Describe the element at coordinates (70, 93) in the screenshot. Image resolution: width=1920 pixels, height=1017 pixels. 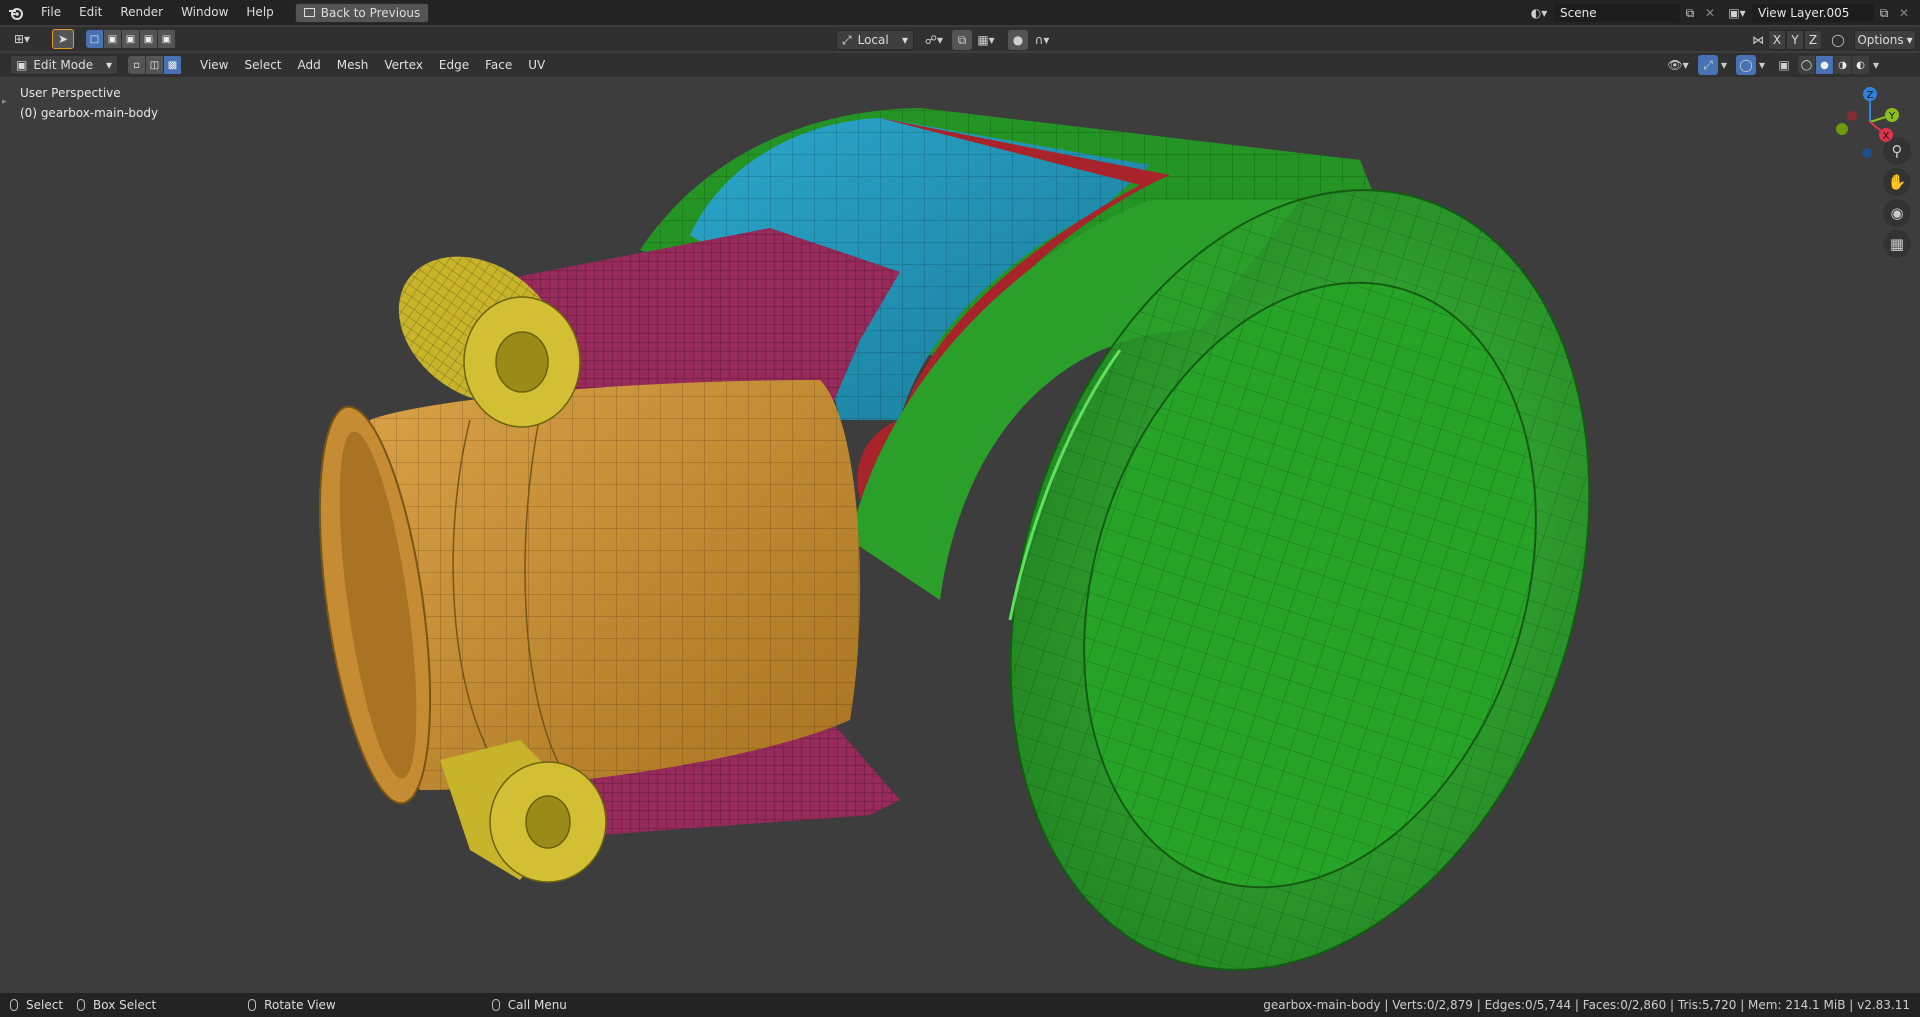
I see `perspective-label: User Perspective` at that location.